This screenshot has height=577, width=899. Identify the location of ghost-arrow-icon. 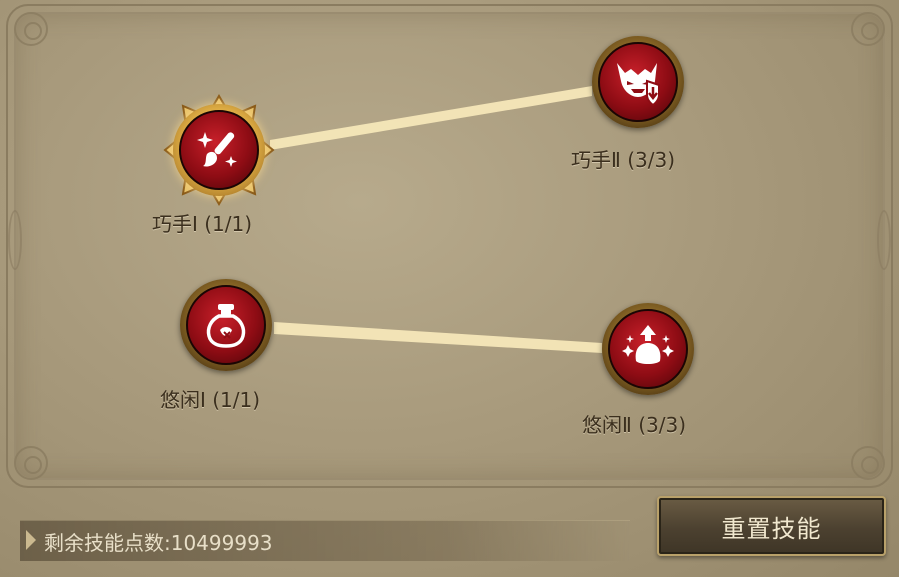
(648, 344).